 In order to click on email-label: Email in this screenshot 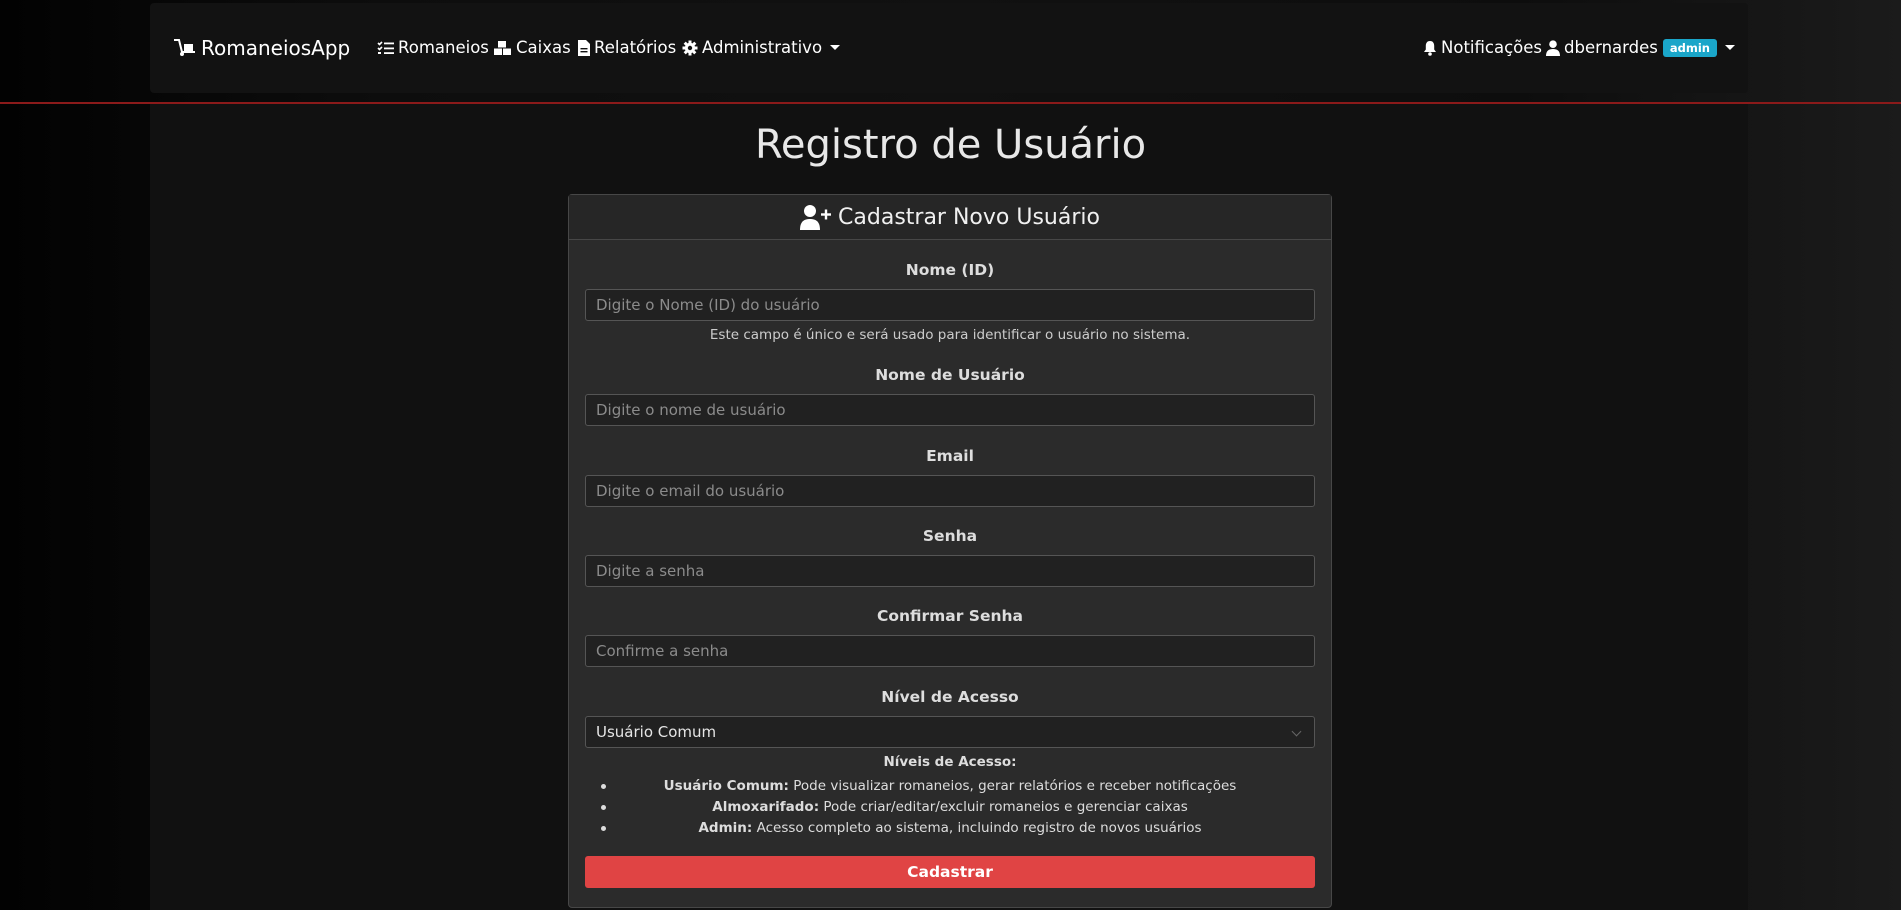, I will do `click(950, 456)`.